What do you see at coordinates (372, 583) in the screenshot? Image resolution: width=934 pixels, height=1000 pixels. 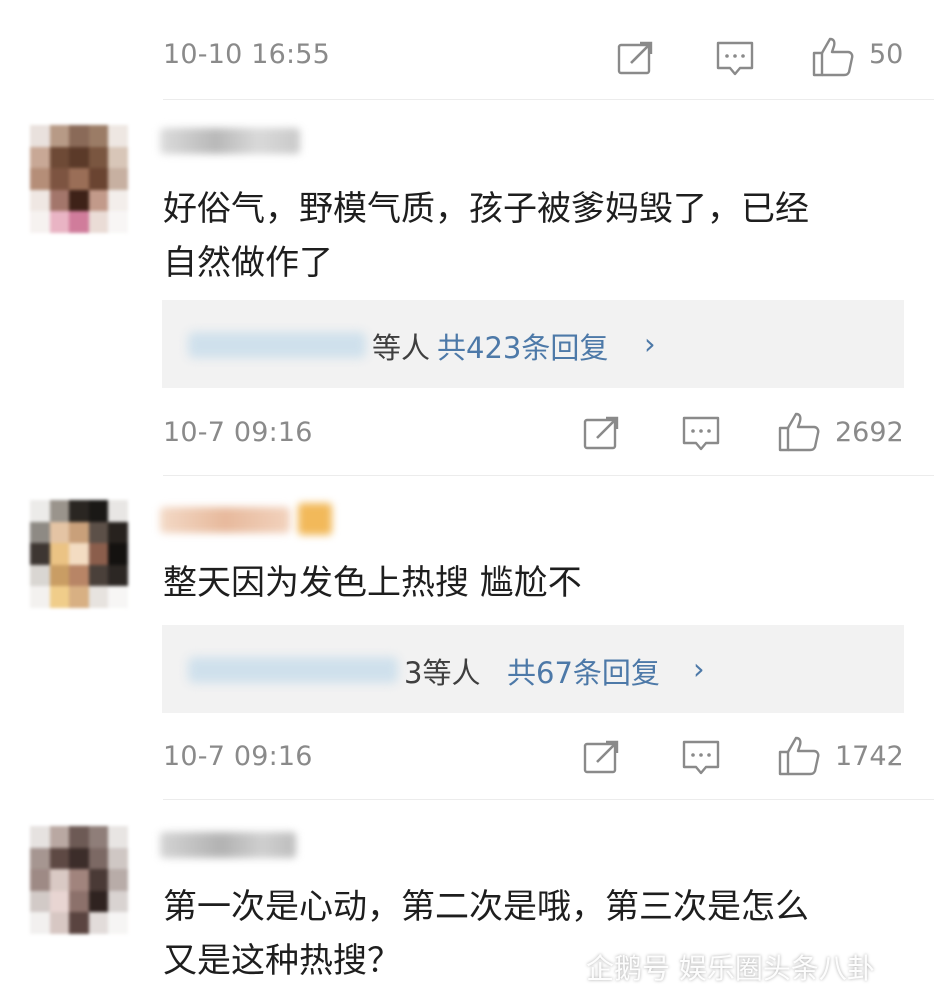 I see `comment-line: 整天因为发色上热搜 尴尬不` at bounding box center [372, 583].